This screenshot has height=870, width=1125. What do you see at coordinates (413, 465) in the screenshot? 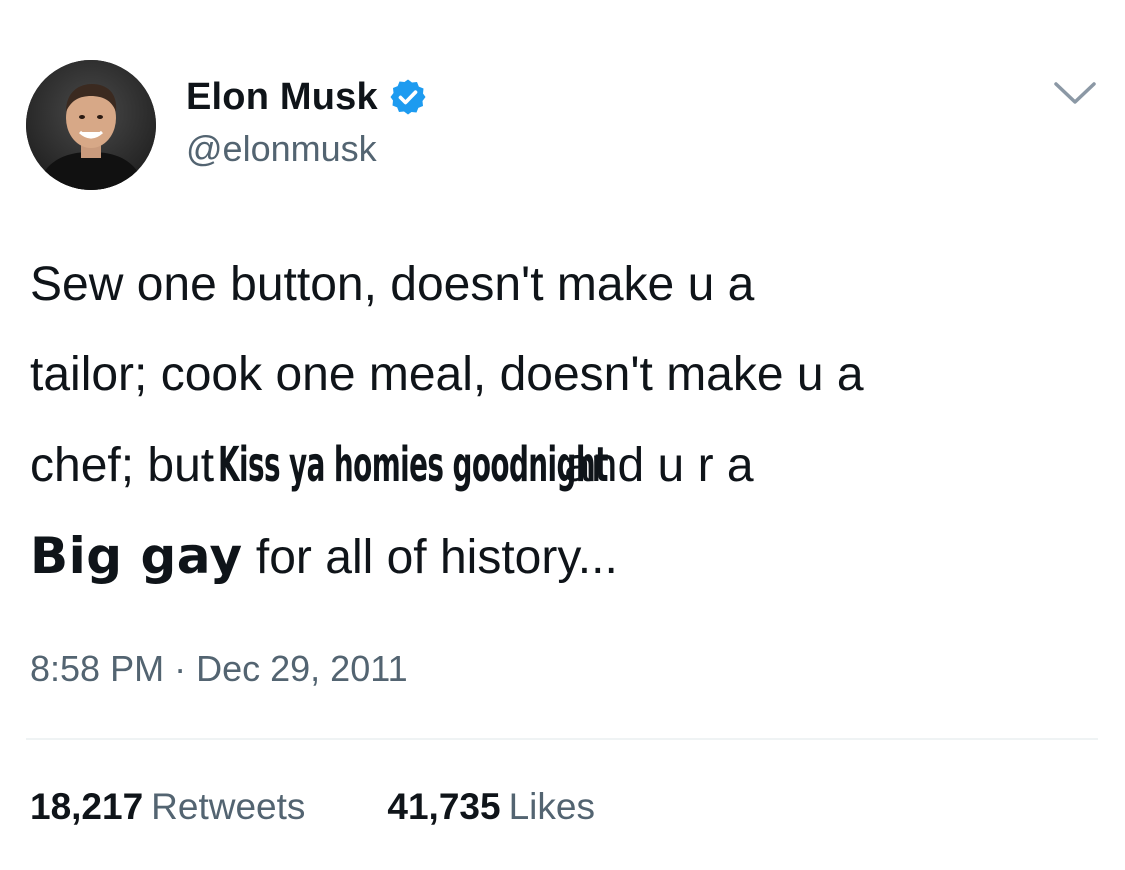
I see `overlay-text: Kiss ya homies goodnight` at bounding box center [413, 465].